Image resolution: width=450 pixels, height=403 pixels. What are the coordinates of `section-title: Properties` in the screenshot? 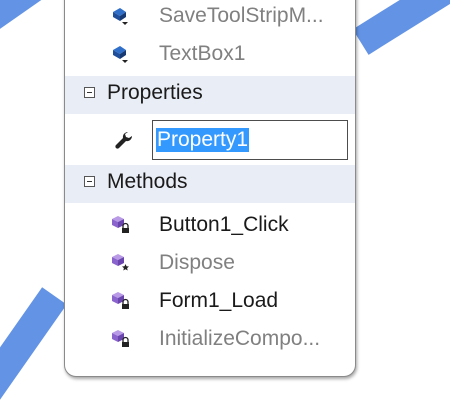 It's located at (155, 92).